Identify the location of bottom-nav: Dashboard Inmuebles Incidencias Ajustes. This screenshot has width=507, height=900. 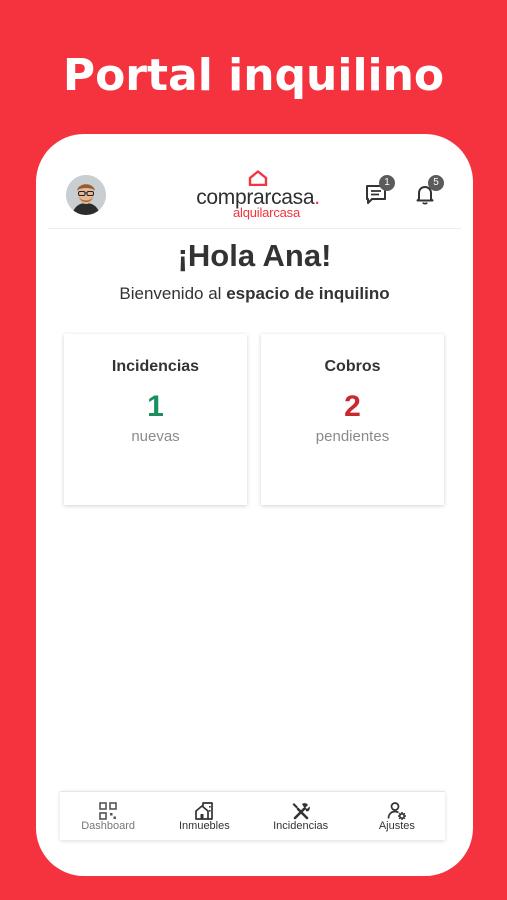
(252, 815).